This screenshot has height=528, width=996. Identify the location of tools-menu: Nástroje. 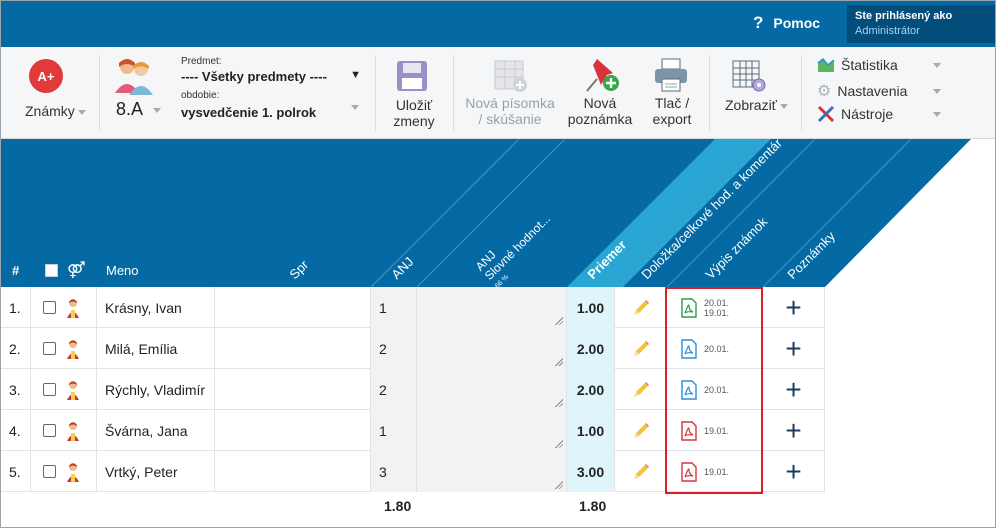
(879, 114).